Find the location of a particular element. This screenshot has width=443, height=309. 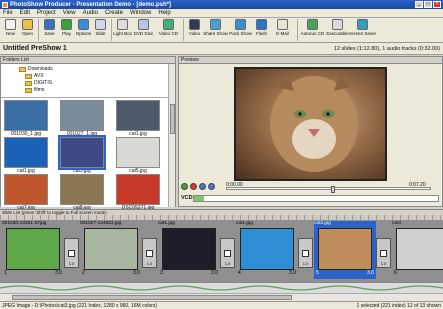

folder-item: AVX is located at coordinates (34, 76).